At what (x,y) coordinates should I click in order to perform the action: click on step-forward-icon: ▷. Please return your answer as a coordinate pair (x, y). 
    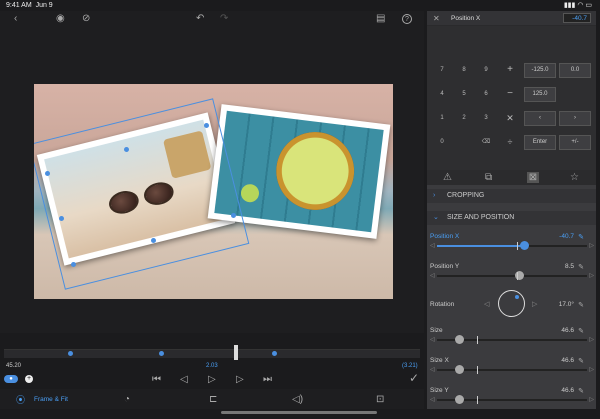
    Looking at the image, I should click on (240, 380).